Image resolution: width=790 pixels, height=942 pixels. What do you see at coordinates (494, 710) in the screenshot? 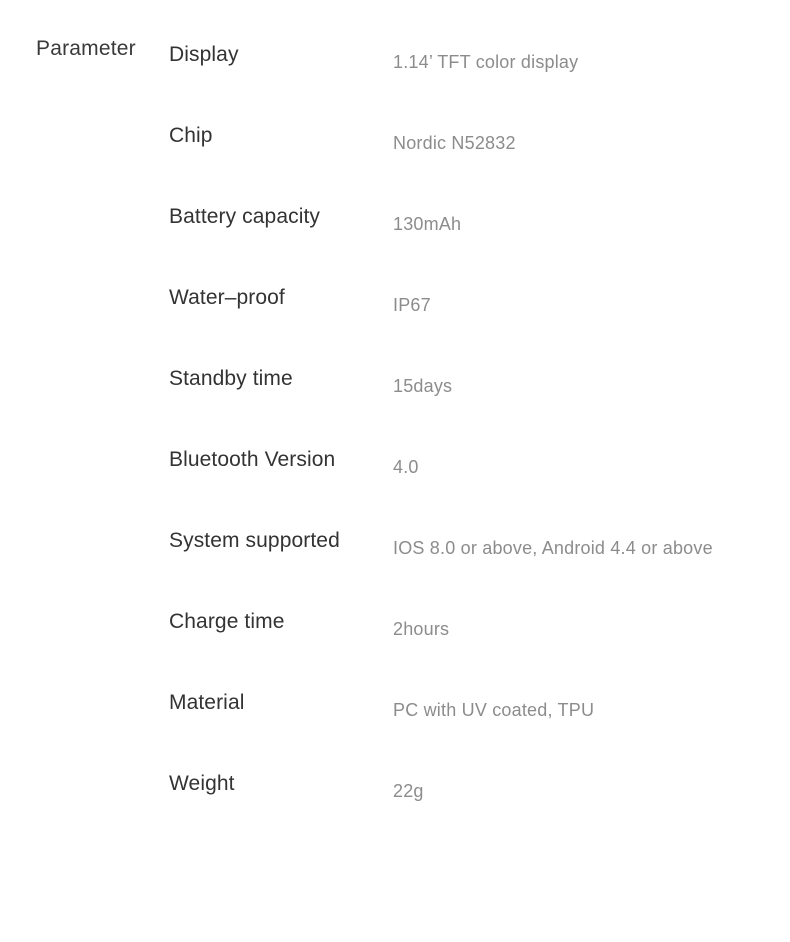
I see `spec-value: PC with UV coated, TPU` at bounding box center [494, 710].